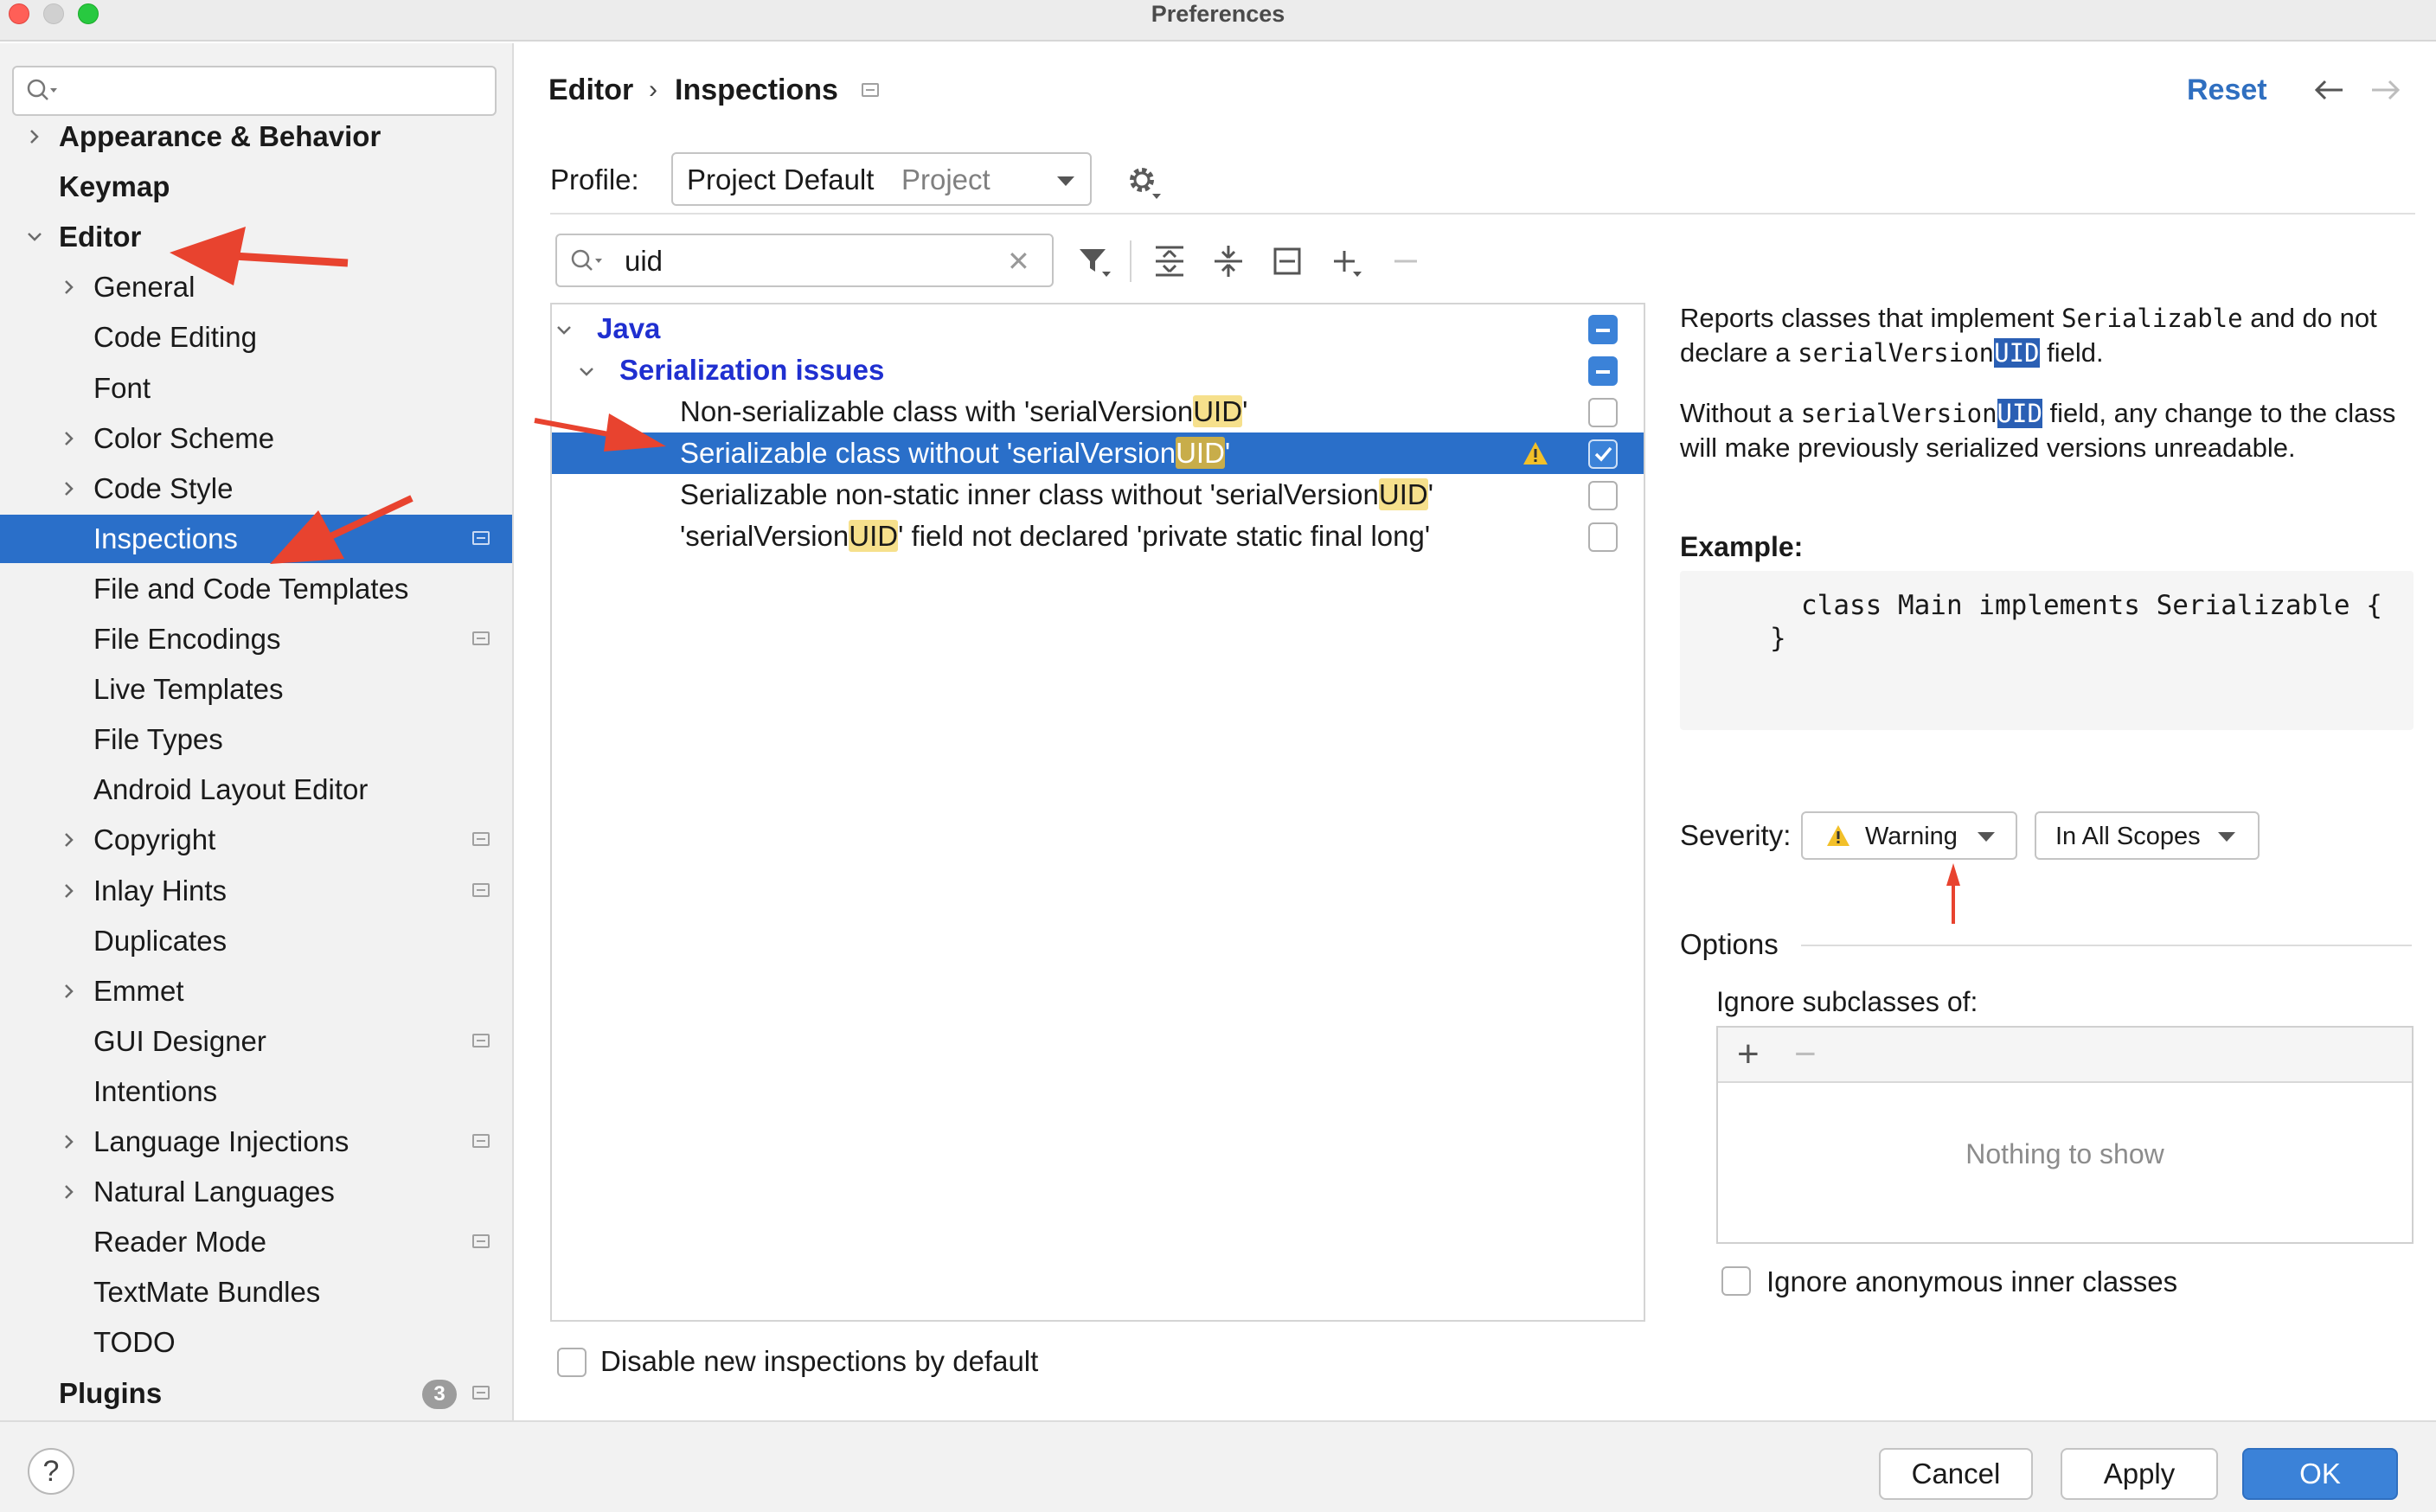 The height and width of the screenshot is (1512, 2436). I want to click on disable-new-inspections-checkbox, so click(572, 1362).